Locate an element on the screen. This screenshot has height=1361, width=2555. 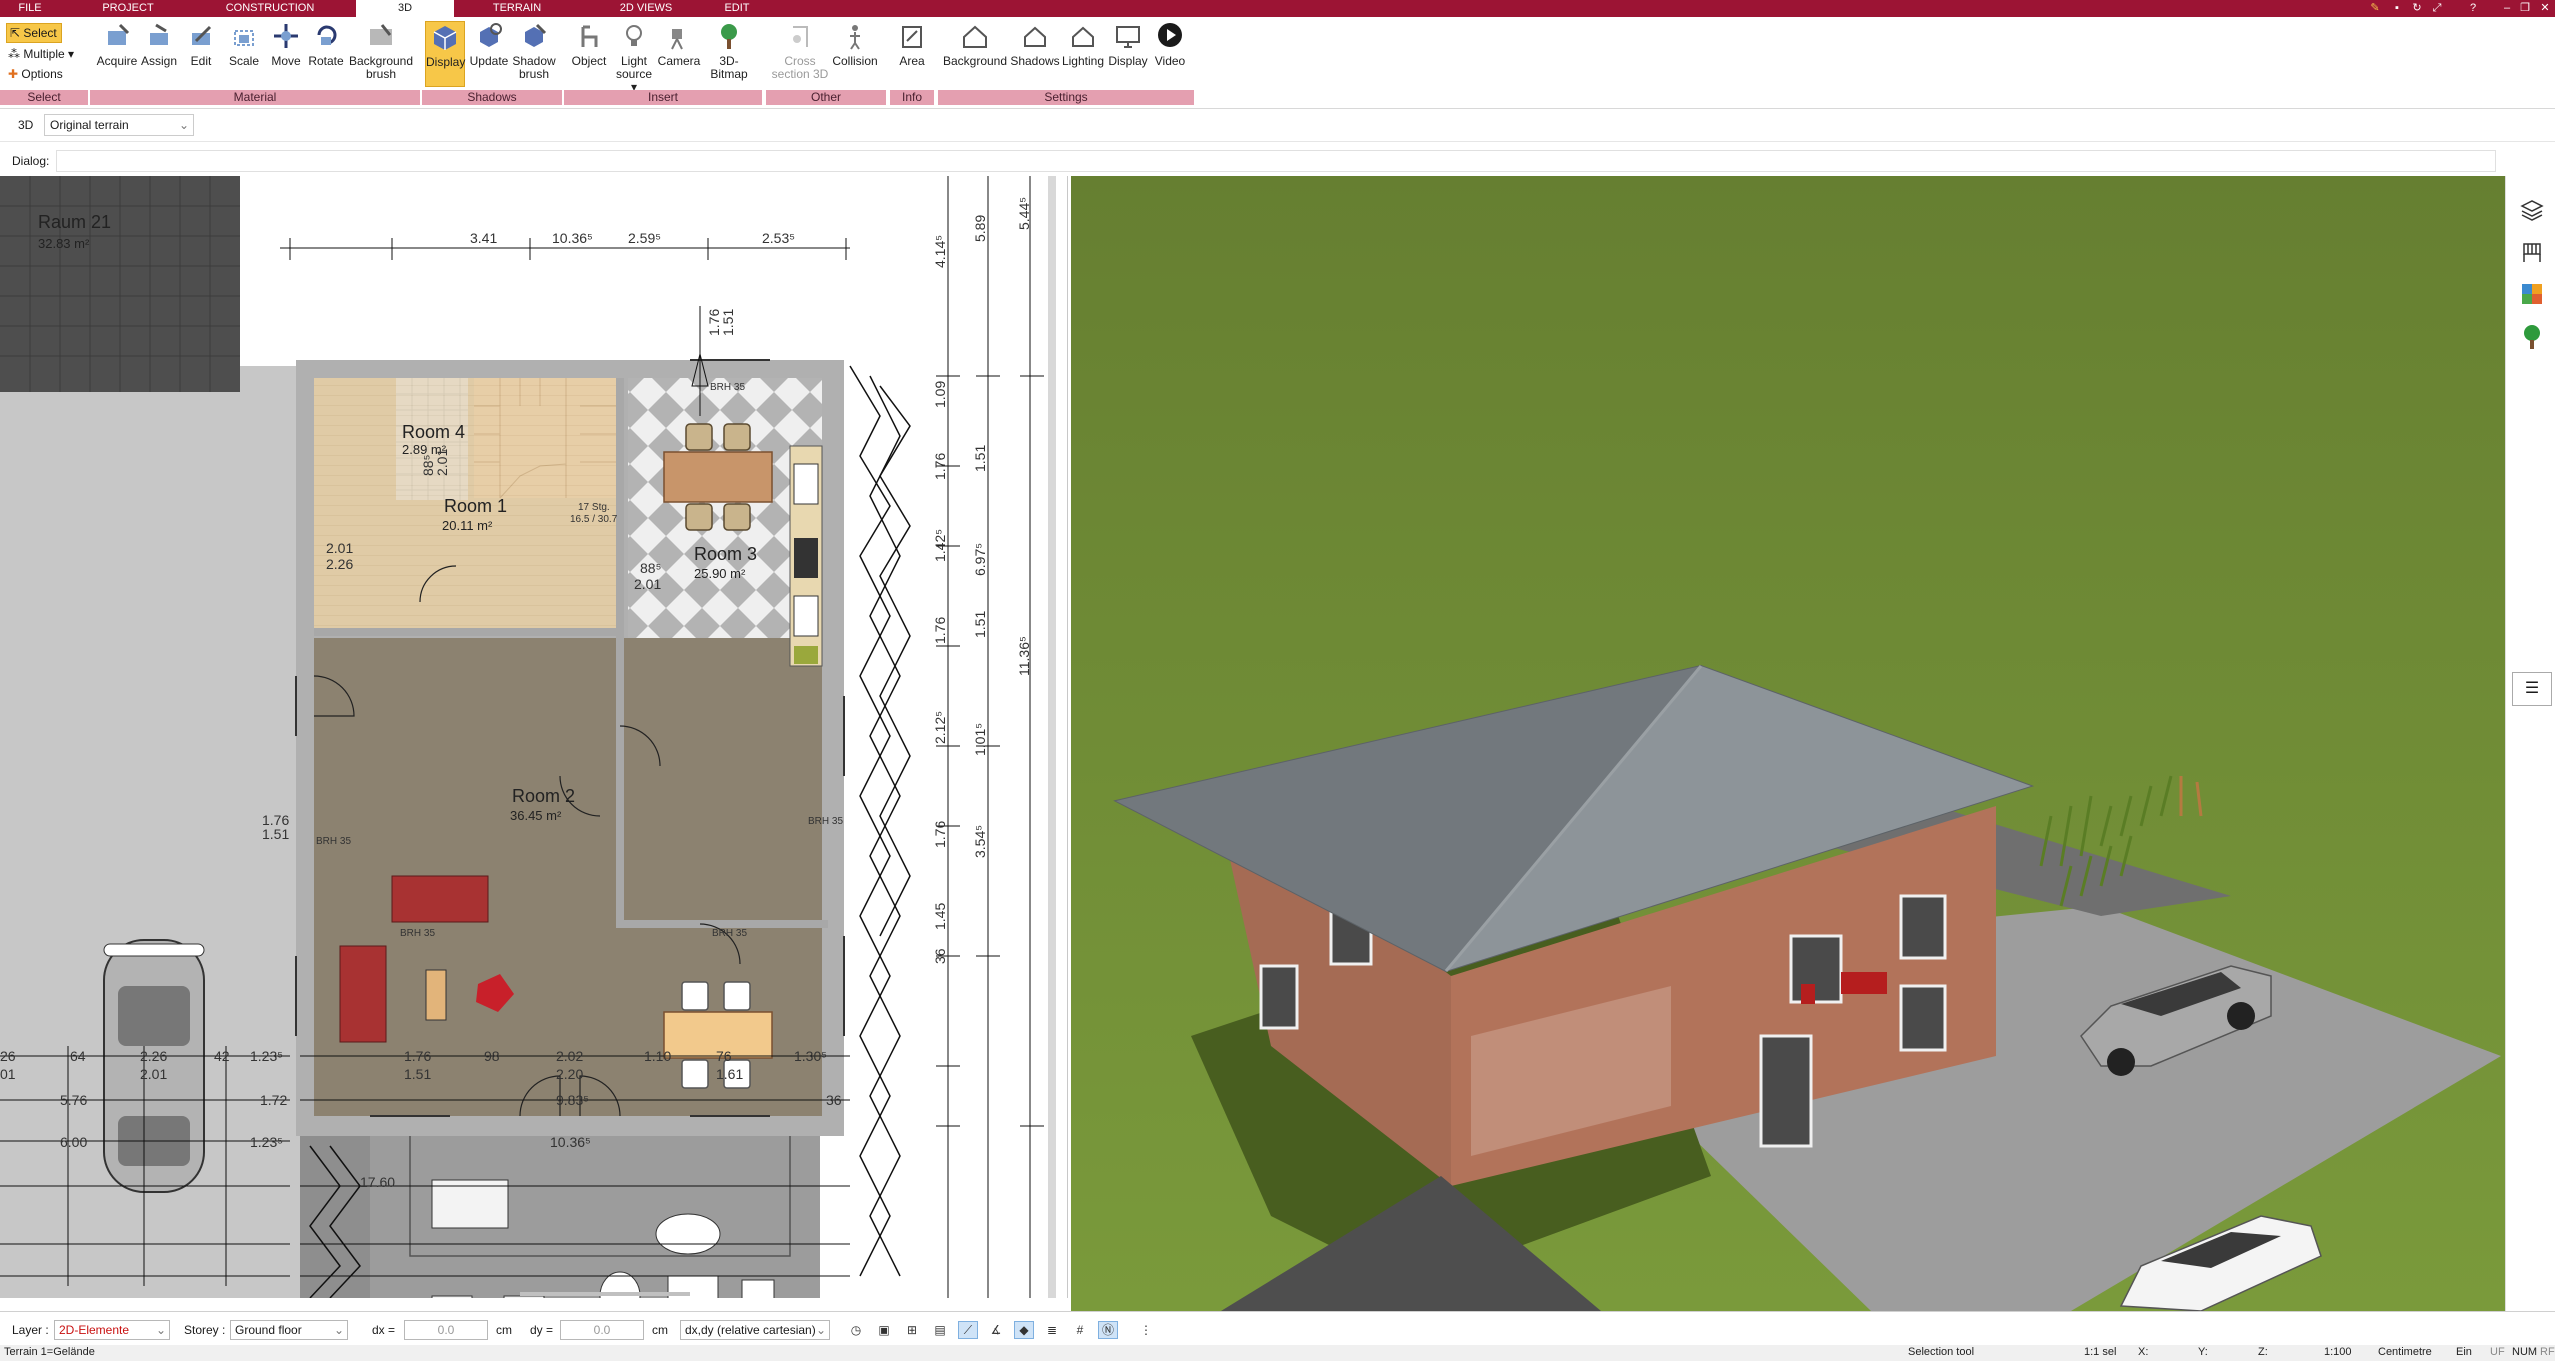
camera-view-icon: ▤ is located at coordinates (940, 1330).